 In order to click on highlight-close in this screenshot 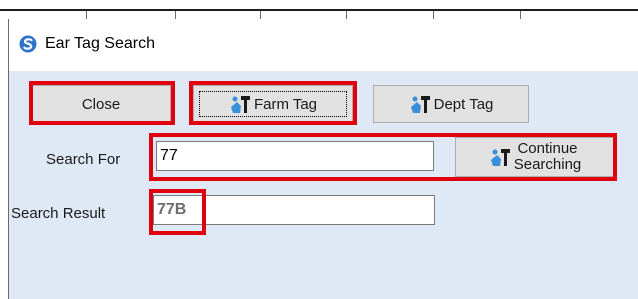, I will do `click(102, 103)`.